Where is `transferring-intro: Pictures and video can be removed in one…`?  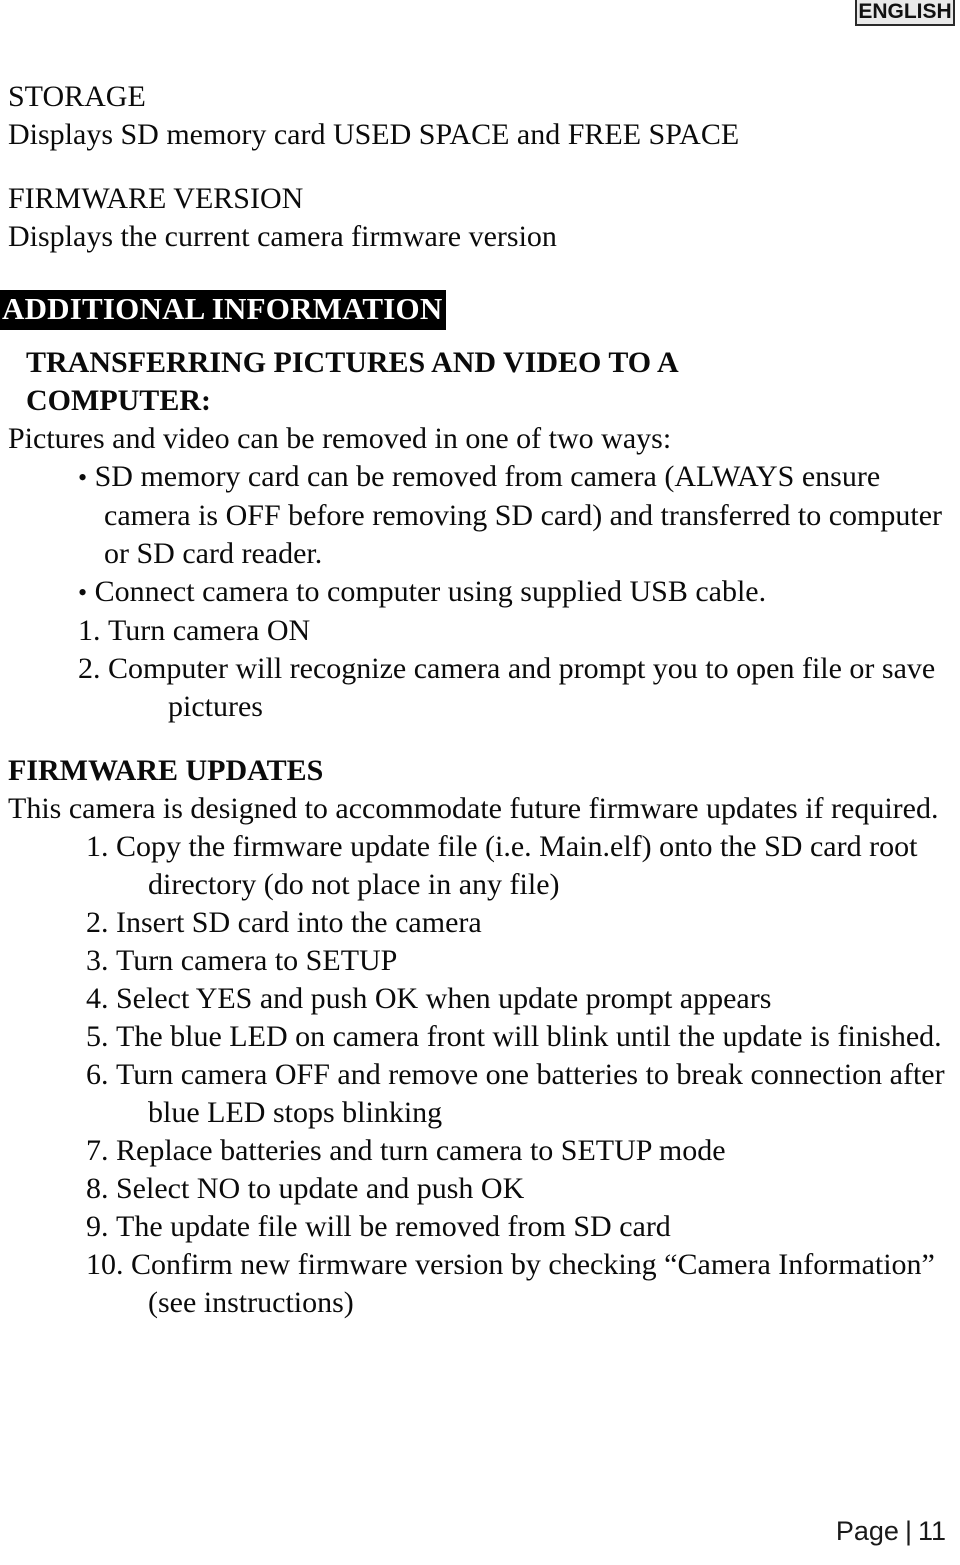
transferring-intro: Pictures and video can be removed in one… is located at coordinates (340, 438).